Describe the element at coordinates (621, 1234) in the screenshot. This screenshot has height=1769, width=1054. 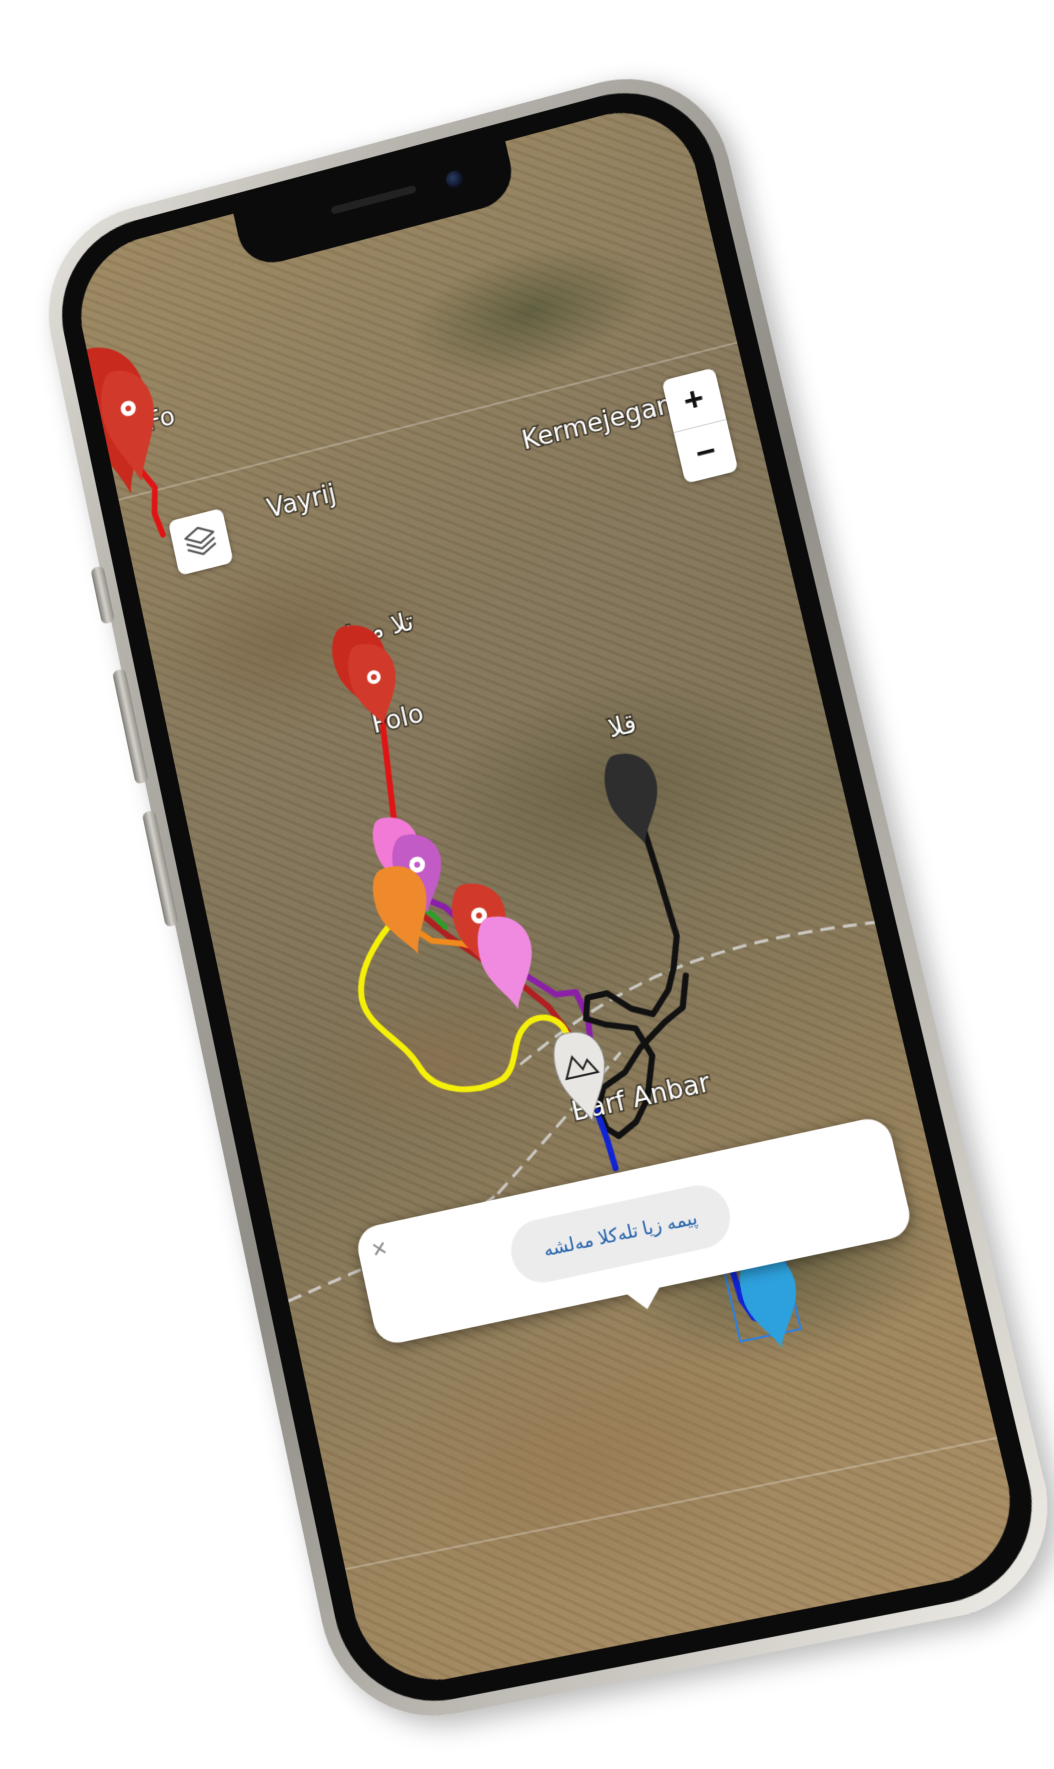
I see `popup-link-chip: پیمە زیا تلەکلا مەلشە` at that location.